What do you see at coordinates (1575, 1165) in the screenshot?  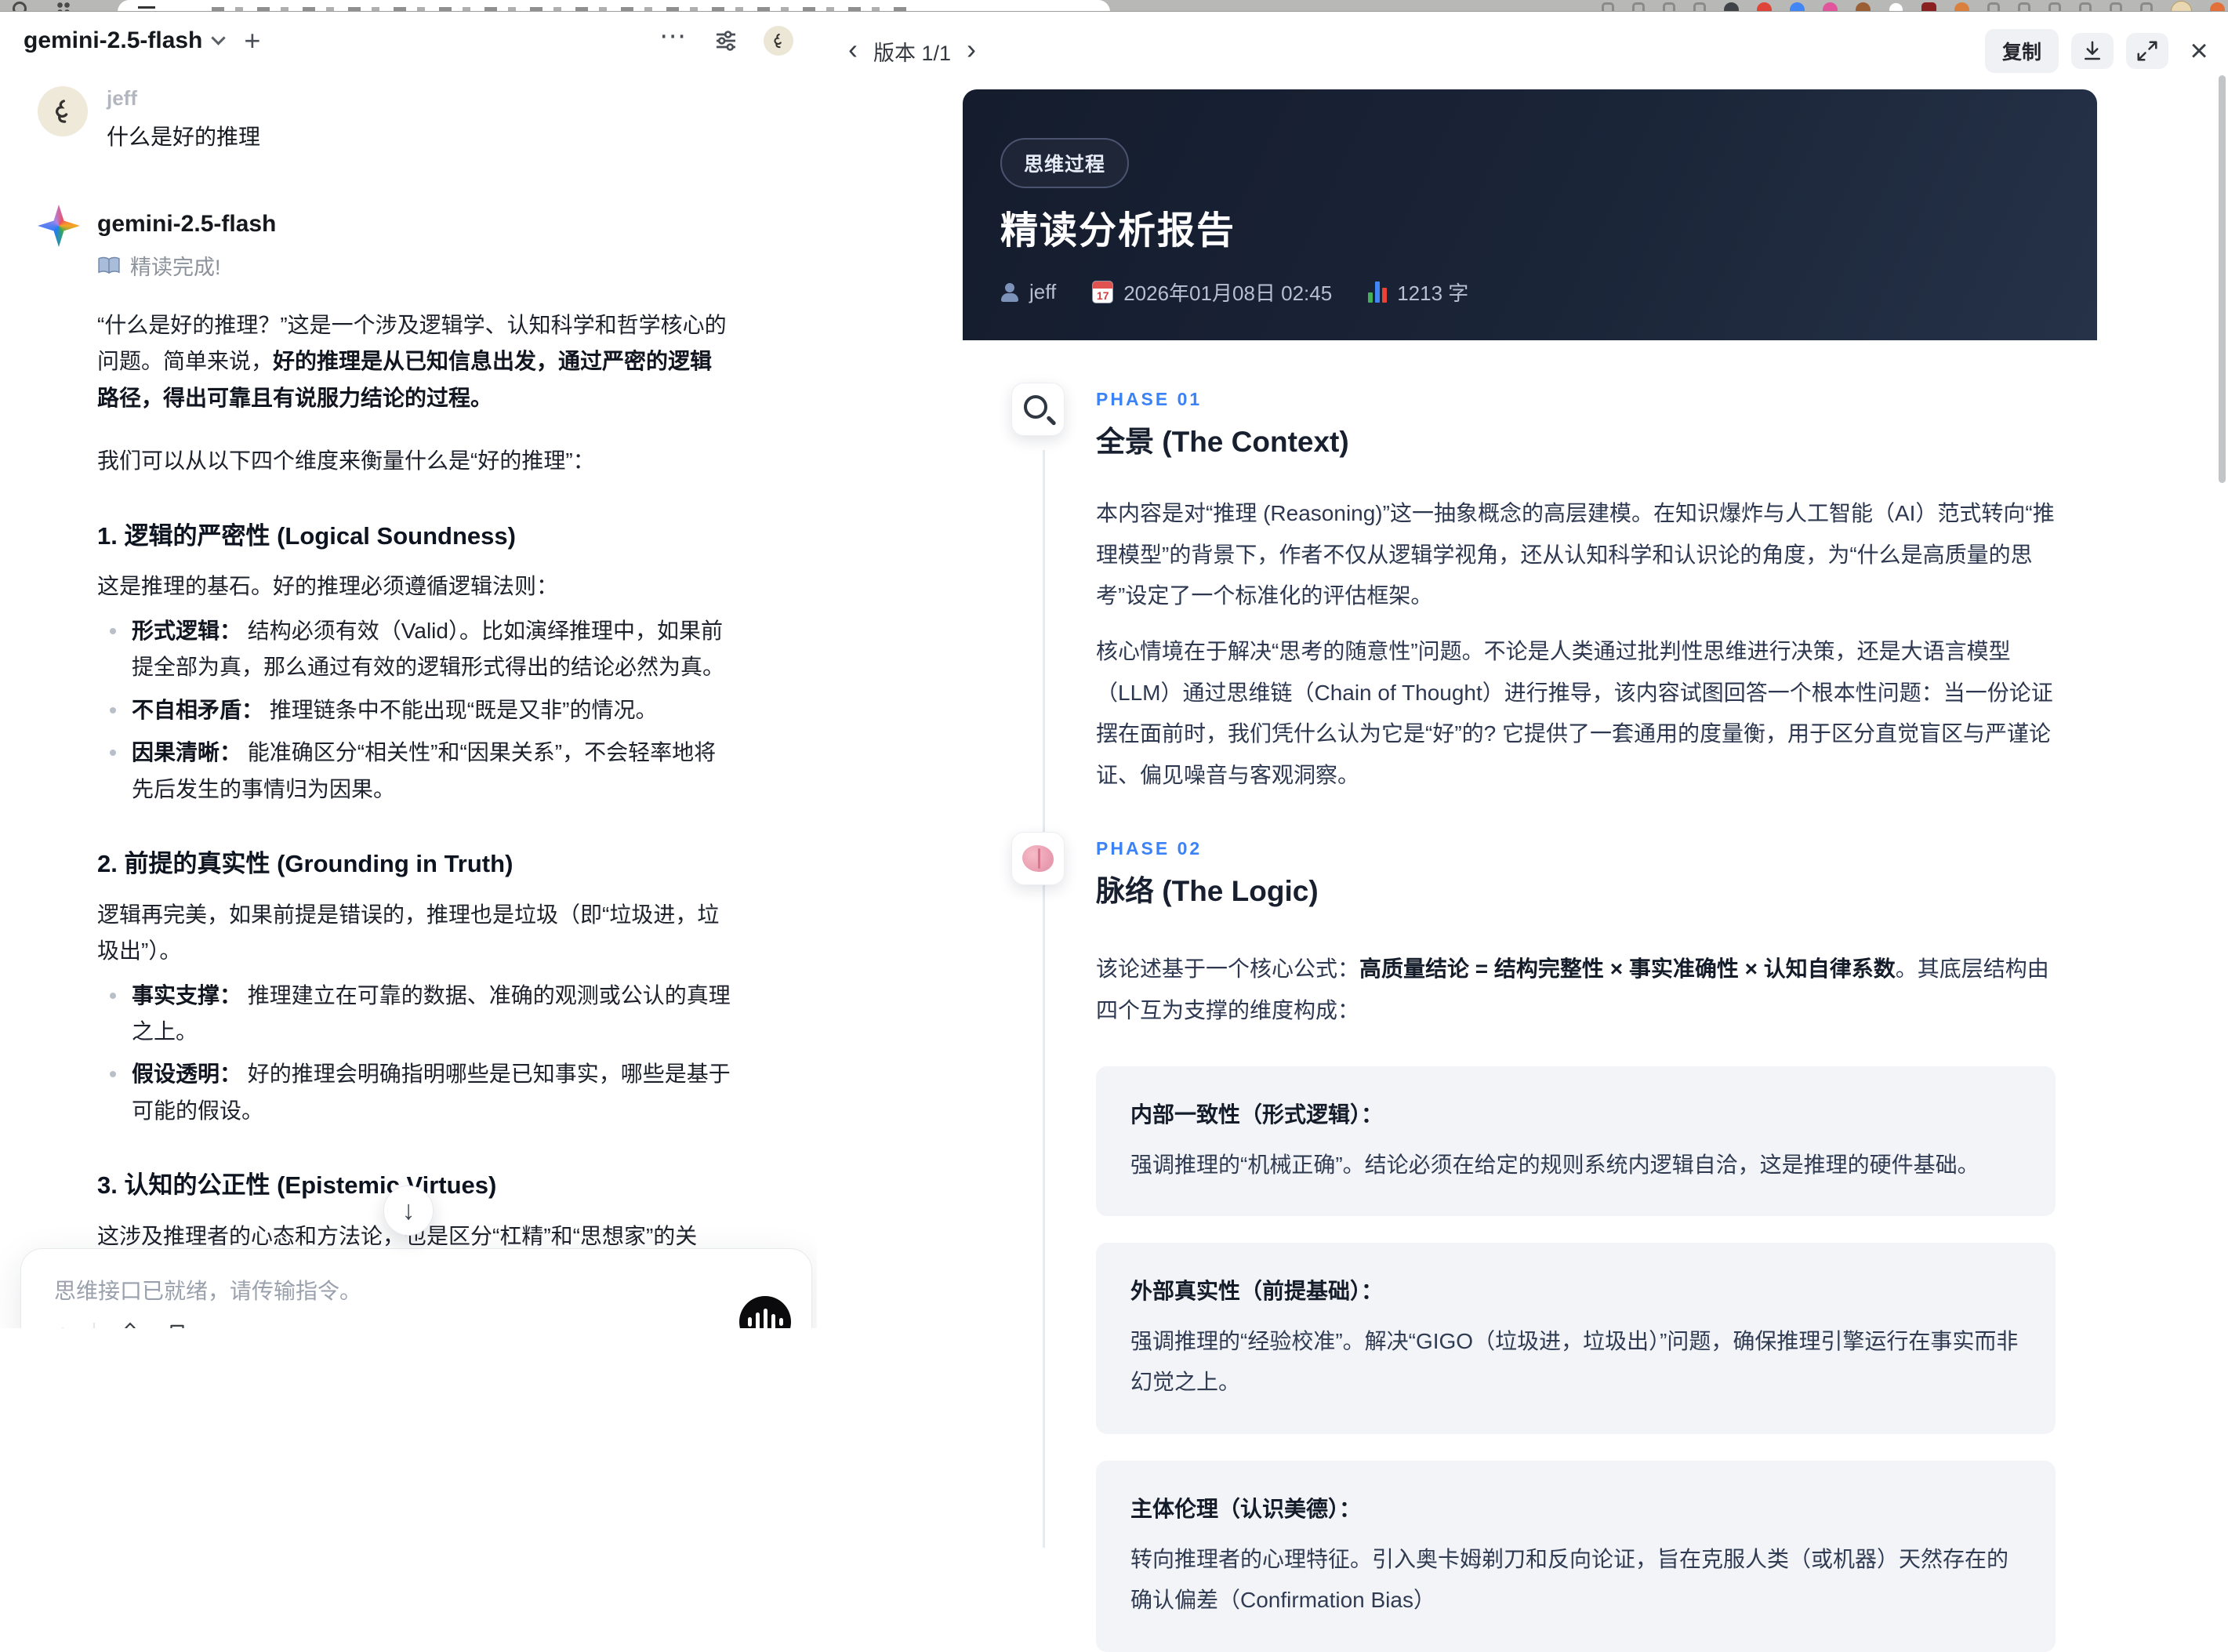 I see `card-text: 强调推理的“机械正确”。结论必须在给定的规则系统内逻辑自洽，这是推理的硬件基础。` at bounding box center [1575, 1165].